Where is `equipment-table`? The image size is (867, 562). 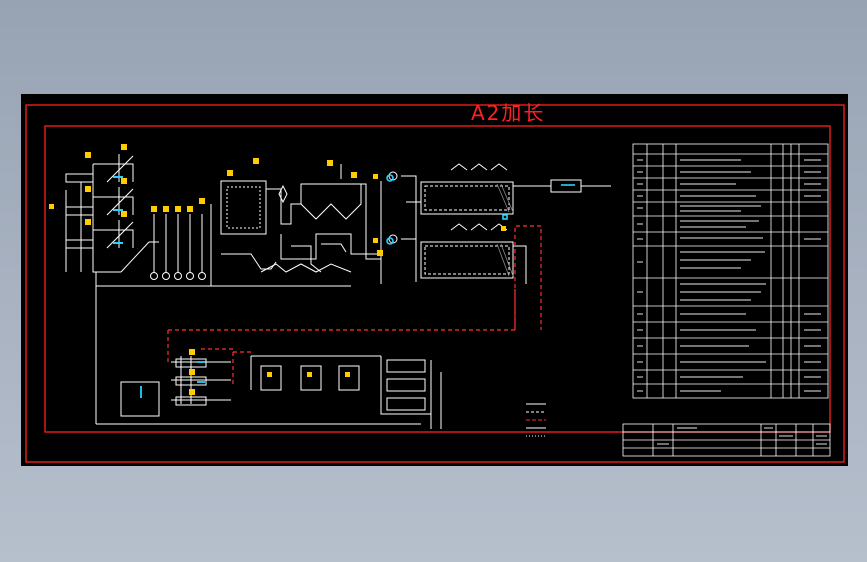
equipment-table is located at coordinates (730, 271).